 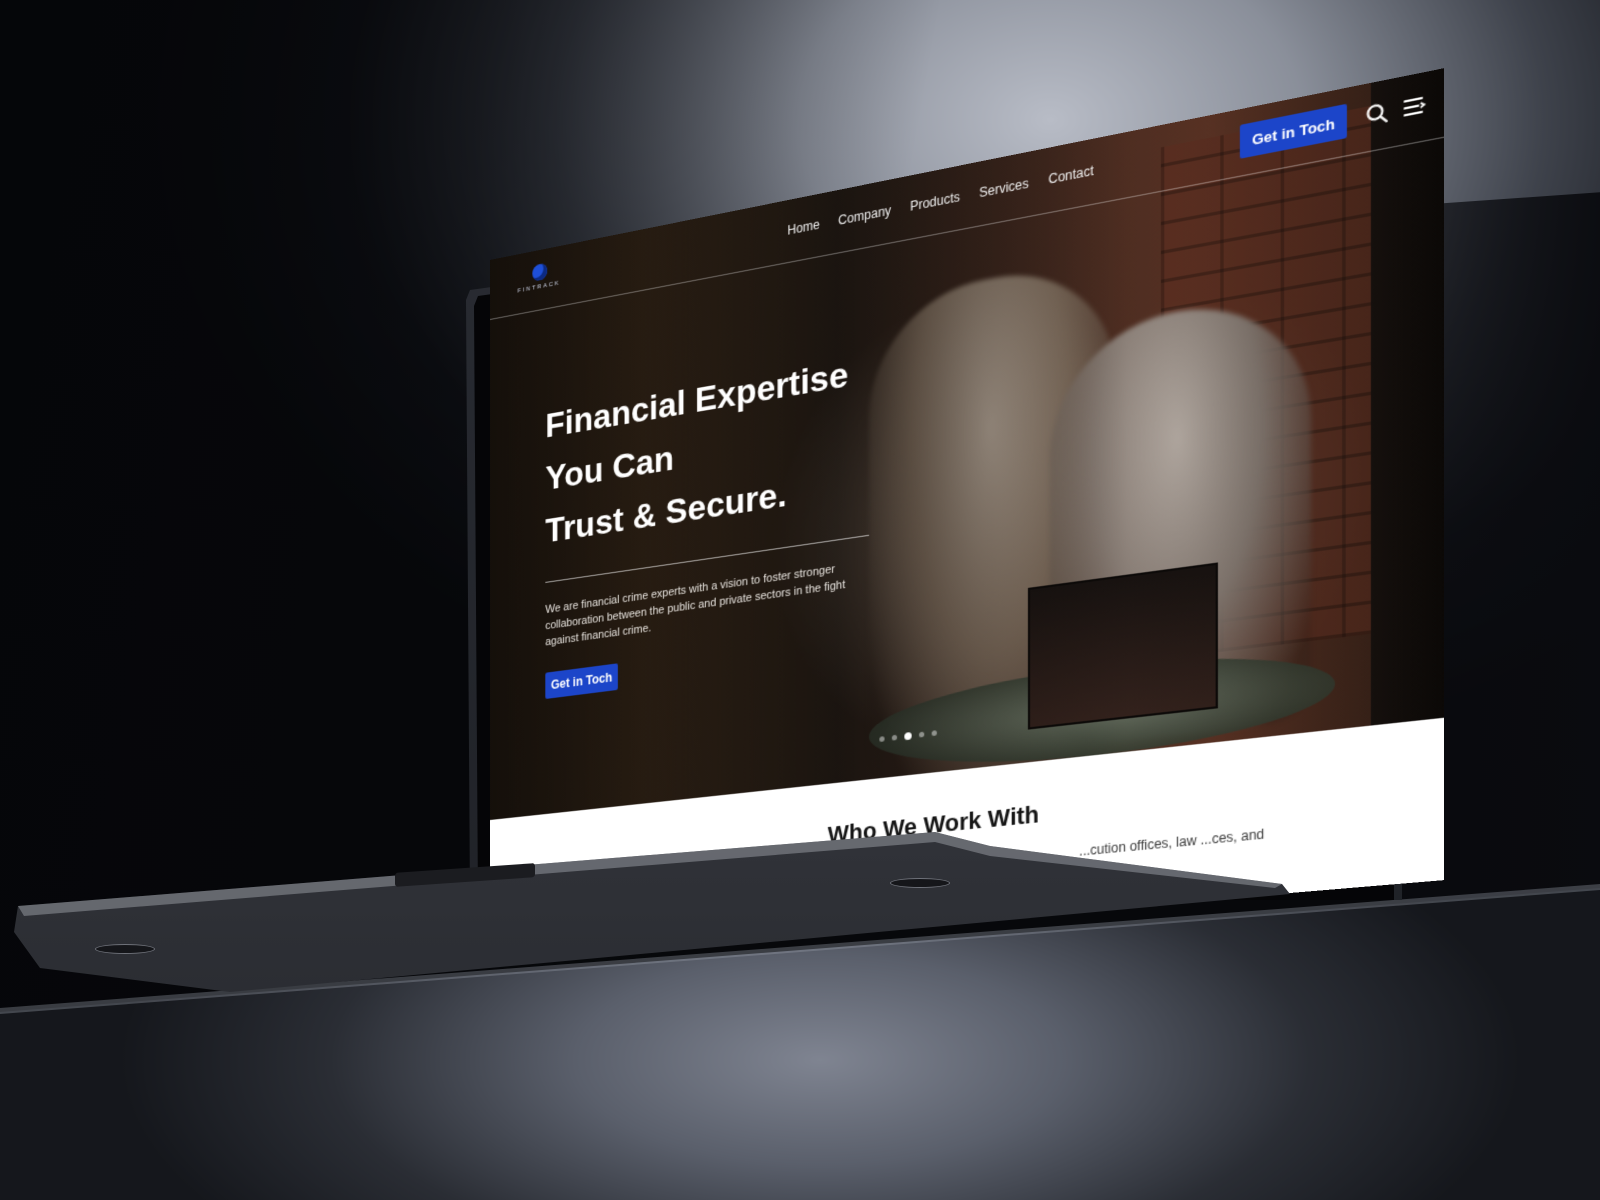 I want to click on laptop-foot-right, so click(x=920, y=883).